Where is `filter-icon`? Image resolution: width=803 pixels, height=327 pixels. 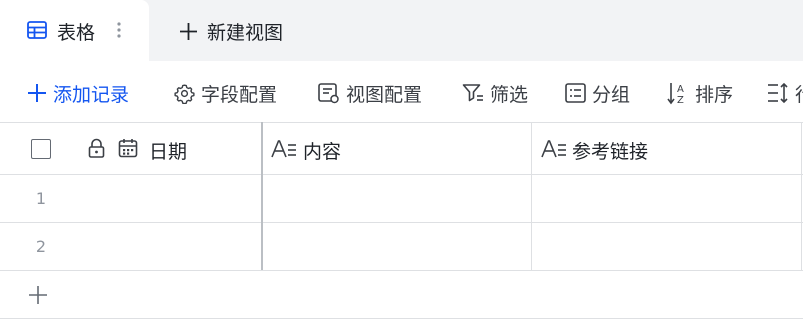 filter-icon is located at coordinates (472, 92).